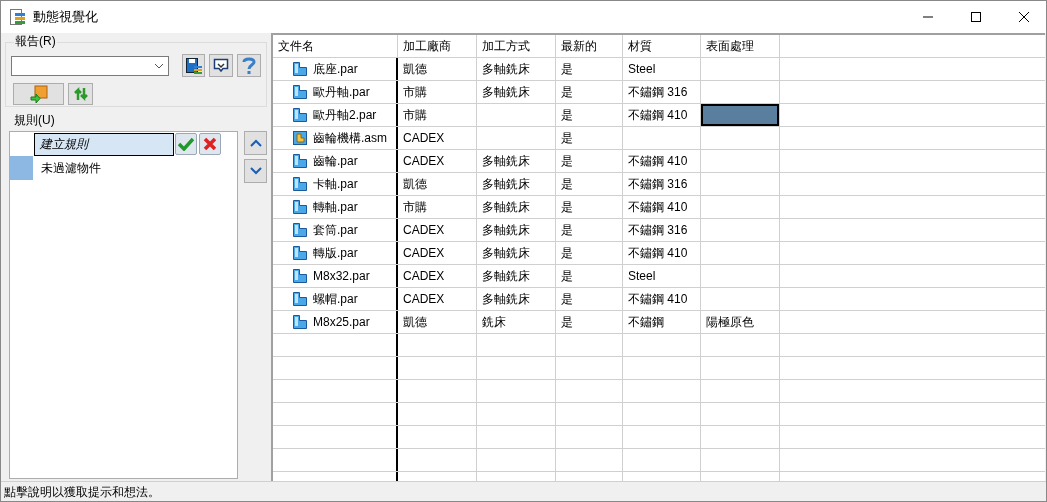 This screenshot has height=502, width=1047. Describe the element at coordinates (35, 120) in the screenshot. I see `rules-label: 規則(U)` at that location.